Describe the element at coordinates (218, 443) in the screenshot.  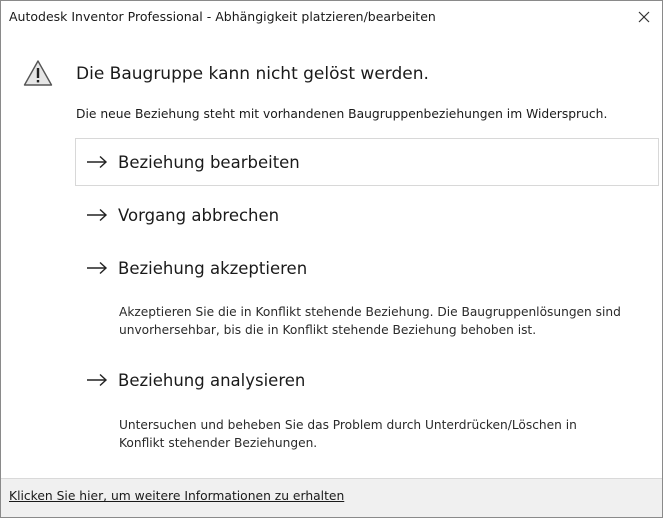
I see `note-line: Konflikt stehender Beziehungen.` at that location.